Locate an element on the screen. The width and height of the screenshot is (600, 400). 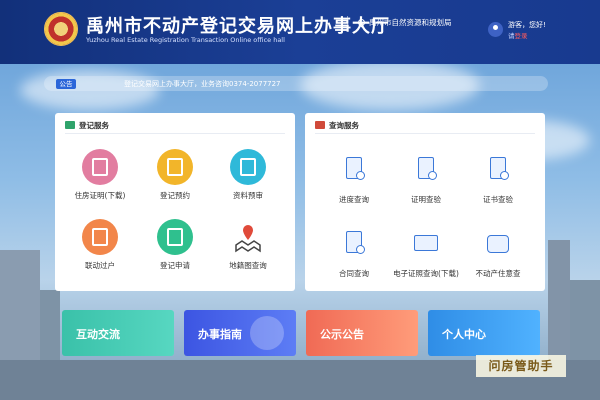
location-text: 禹州市自然资源和规划局 is located at coordinates (410, 22).